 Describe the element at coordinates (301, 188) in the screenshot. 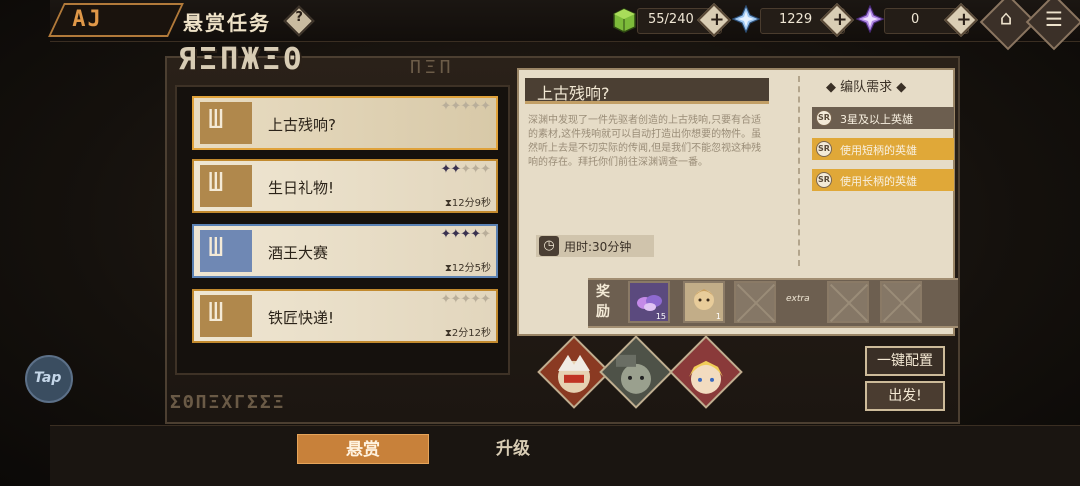

I see `quest-name: 生日礼物!` at that location.